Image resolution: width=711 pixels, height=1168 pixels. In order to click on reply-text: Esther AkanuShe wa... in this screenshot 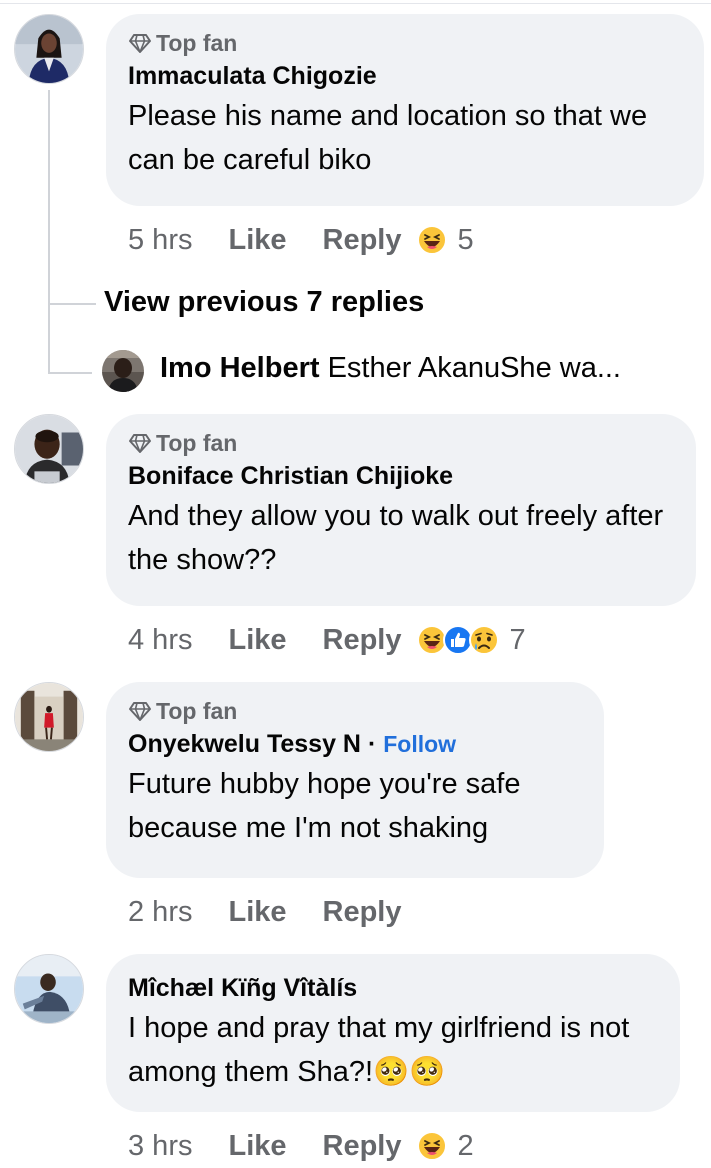, I will do `click(474, 368)`.